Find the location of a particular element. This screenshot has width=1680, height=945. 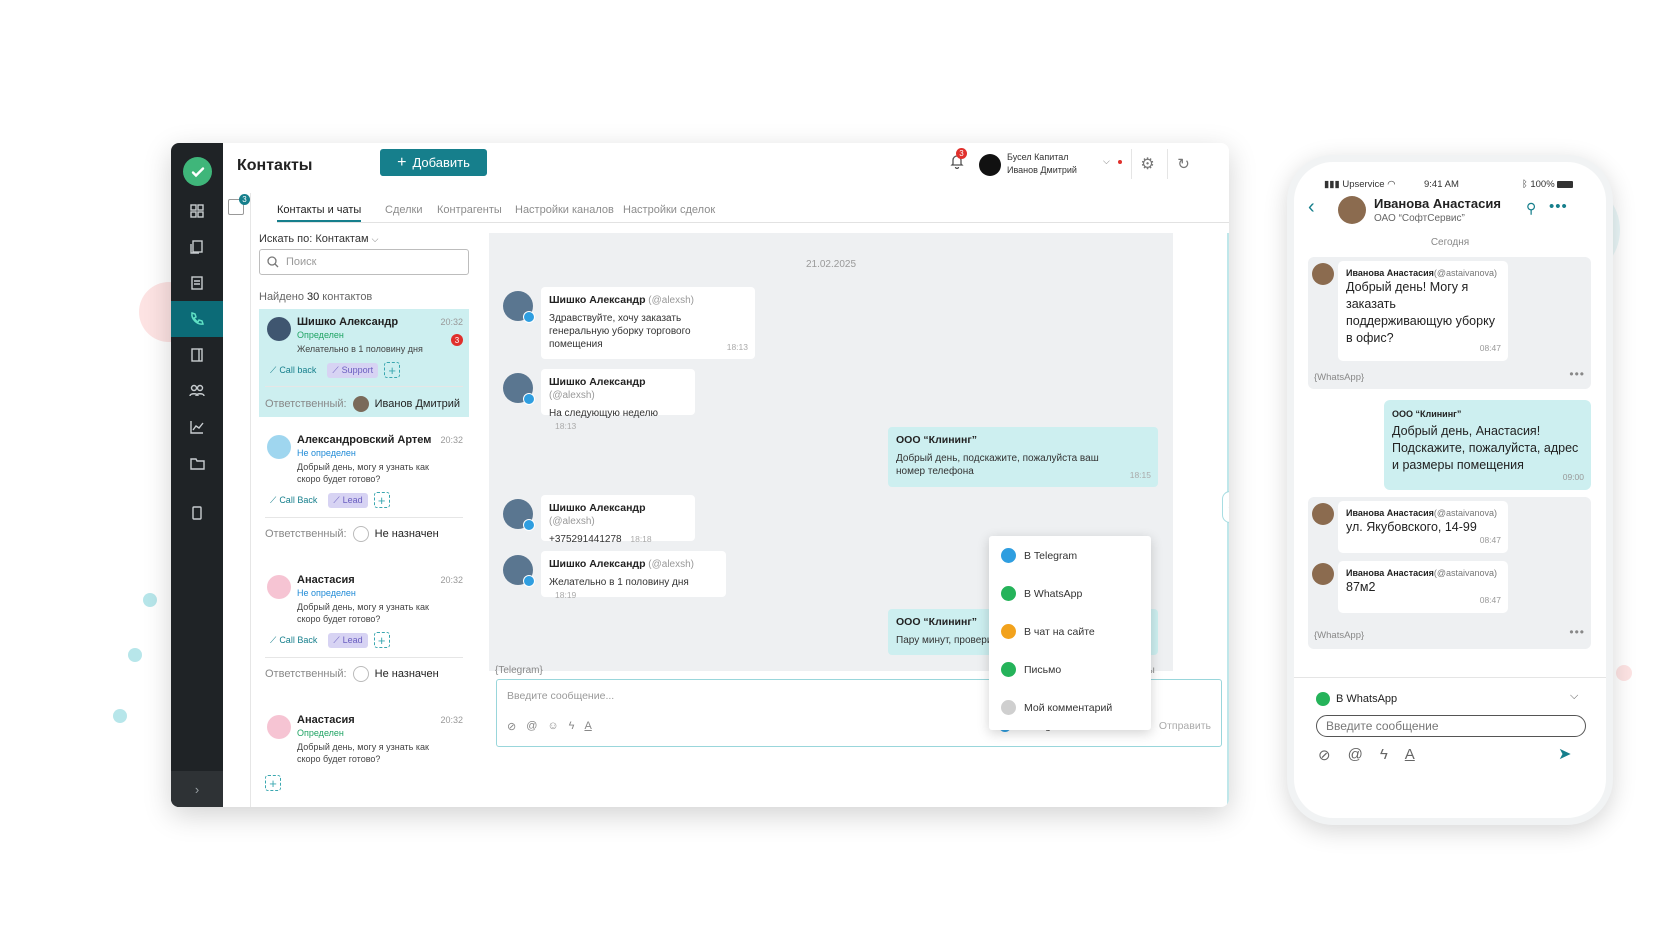

message-sender: Шишко Александр is located at coordinates (597, 508).